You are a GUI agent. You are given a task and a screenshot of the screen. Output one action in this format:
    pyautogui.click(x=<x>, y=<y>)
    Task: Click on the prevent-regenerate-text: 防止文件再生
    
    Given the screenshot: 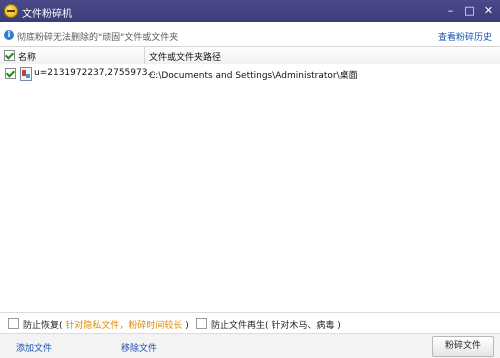 What is the action you would take?
    pyautogui.click(x=238, y=326)
    